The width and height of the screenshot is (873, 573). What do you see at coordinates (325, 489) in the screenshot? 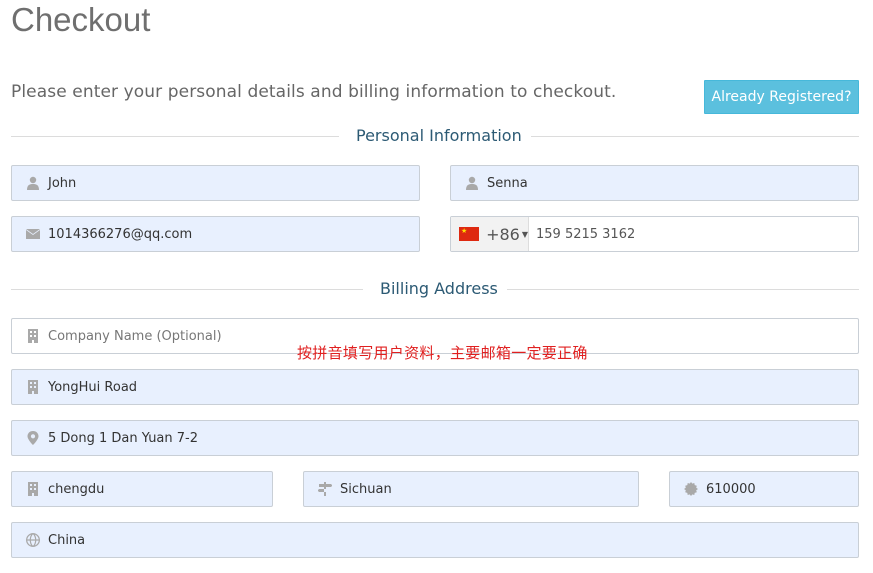
I see `signpost-icon` at bounding box center [325, 489].